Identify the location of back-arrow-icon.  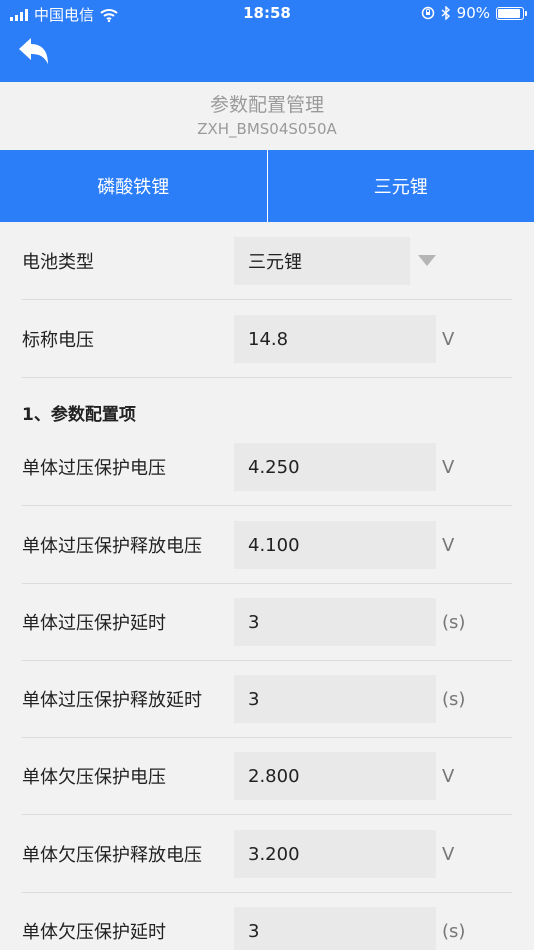
(34, 53).